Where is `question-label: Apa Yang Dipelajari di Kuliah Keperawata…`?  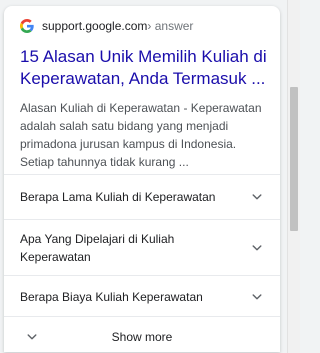 question-label: Apa Yang Dipelajari di Kuliah Keperawata… is located at coordinates (97, 247).